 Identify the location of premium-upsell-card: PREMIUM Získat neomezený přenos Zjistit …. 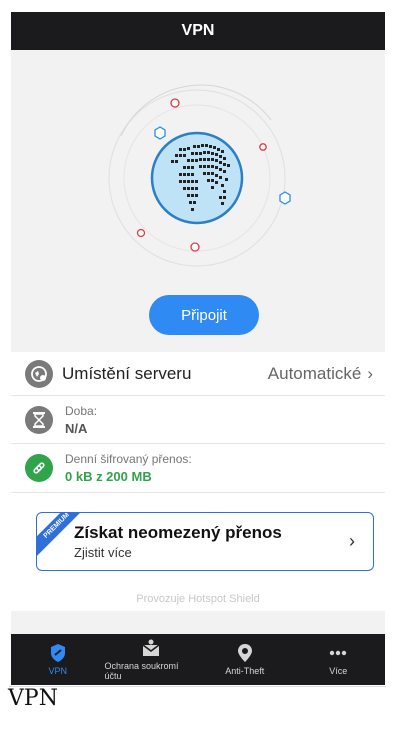
(205, 541).